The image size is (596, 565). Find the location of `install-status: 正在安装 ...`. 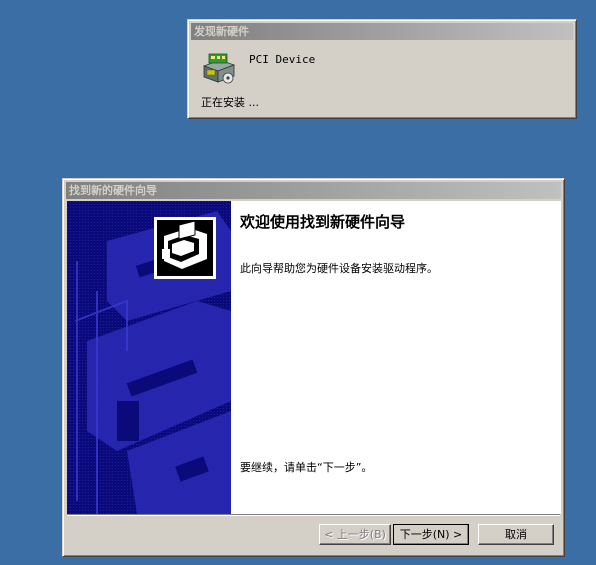

install-status: 正在安装 ... is located at coordinates (230, 102).